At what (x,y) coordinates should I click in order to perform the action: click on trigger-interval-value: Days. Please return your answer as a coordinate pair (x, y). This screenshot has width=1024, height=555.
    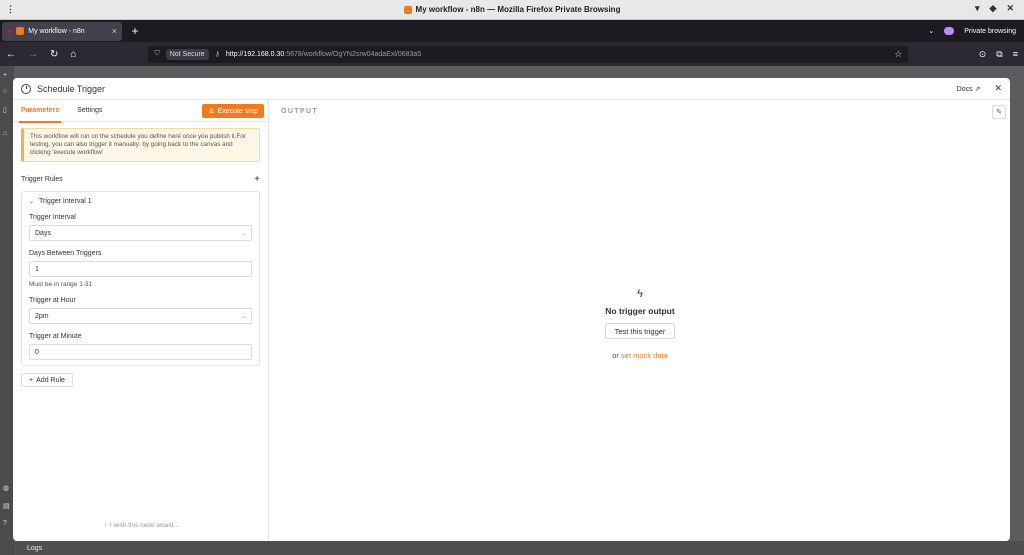
    Looking at the image, I should click on (43, 233).